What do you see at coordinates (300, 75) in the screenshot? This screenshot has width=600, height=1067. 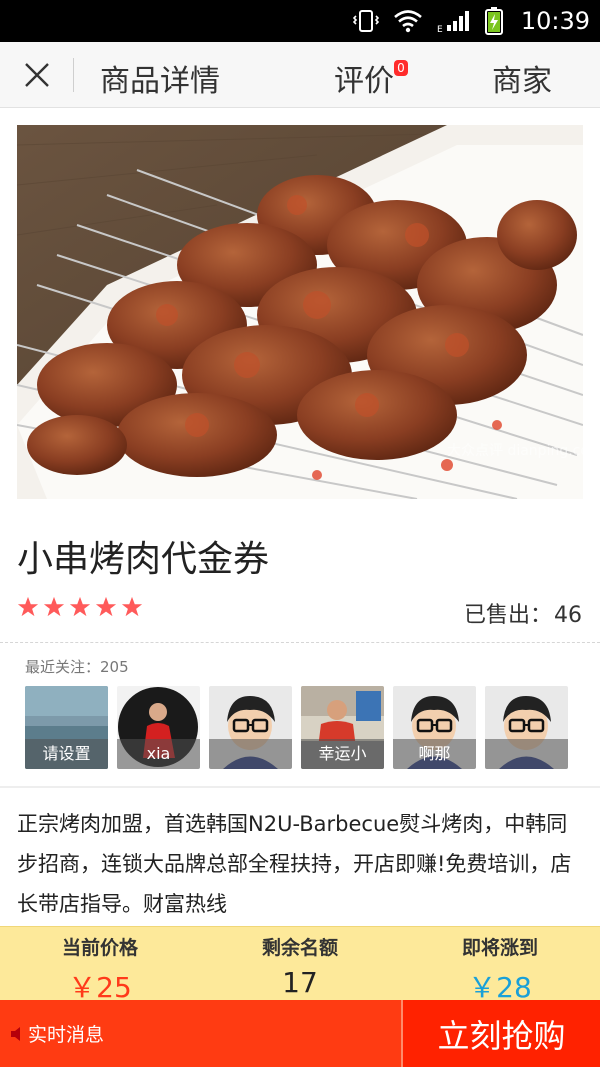 I see `top-navigation: 商品详情 评价 0 商家` at bounding box center [300, 75].